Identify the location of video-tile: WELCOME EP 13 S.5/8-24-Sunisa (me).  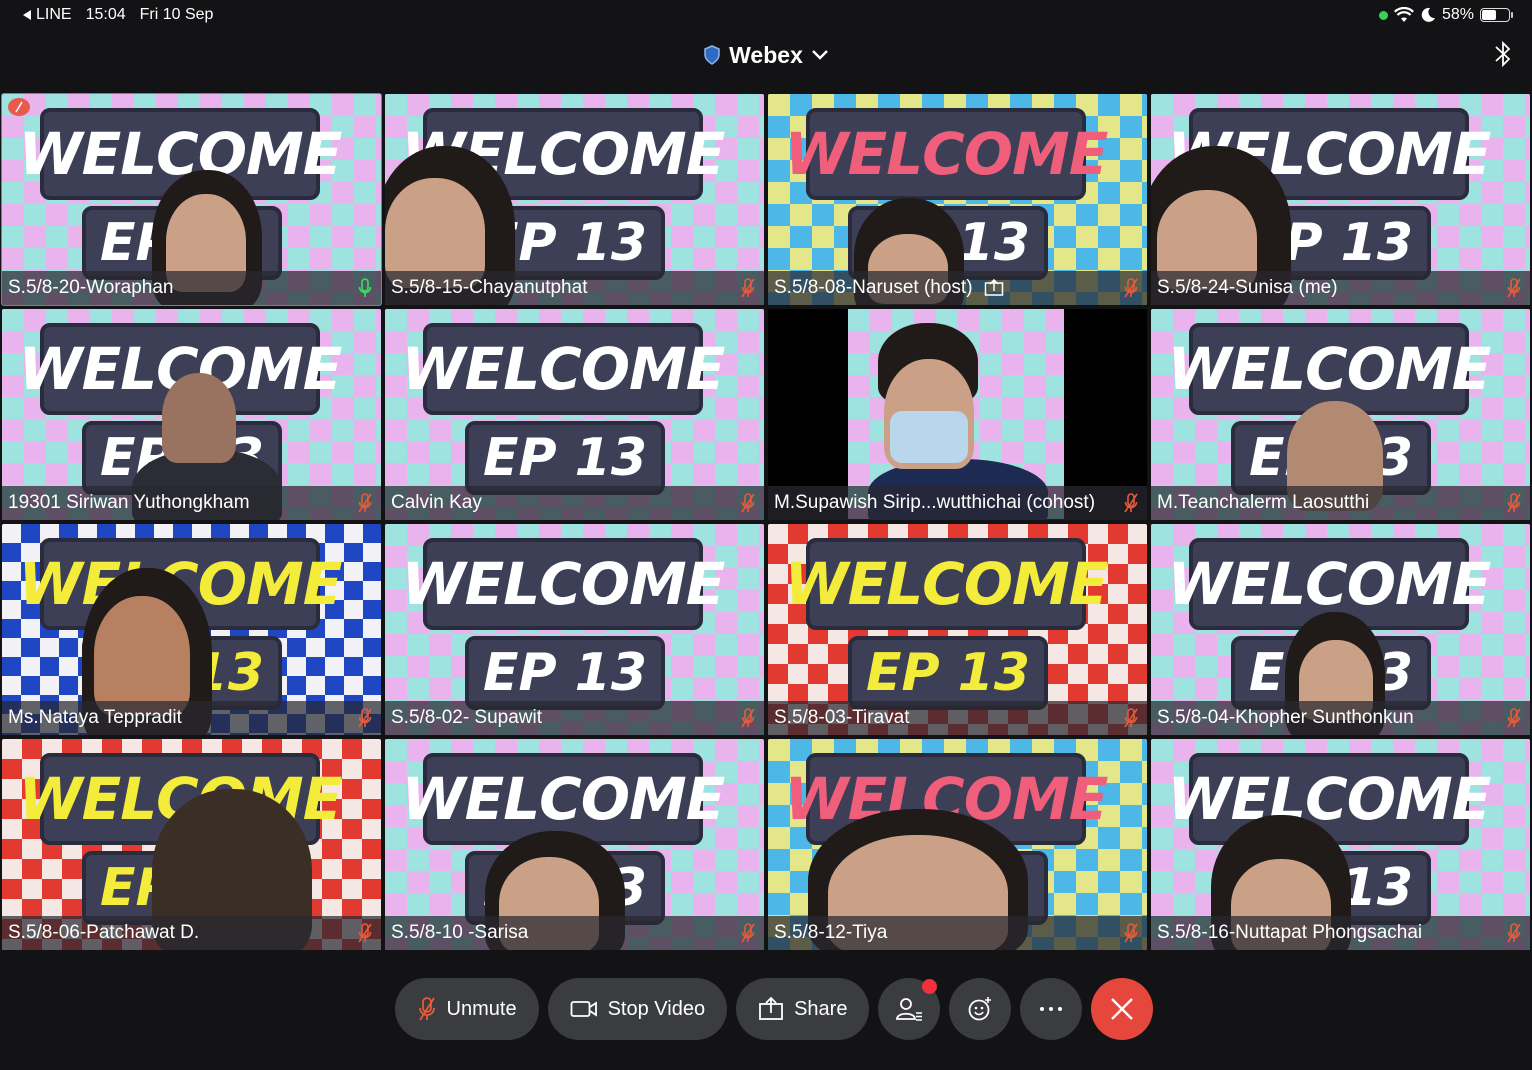
(1340, 199).